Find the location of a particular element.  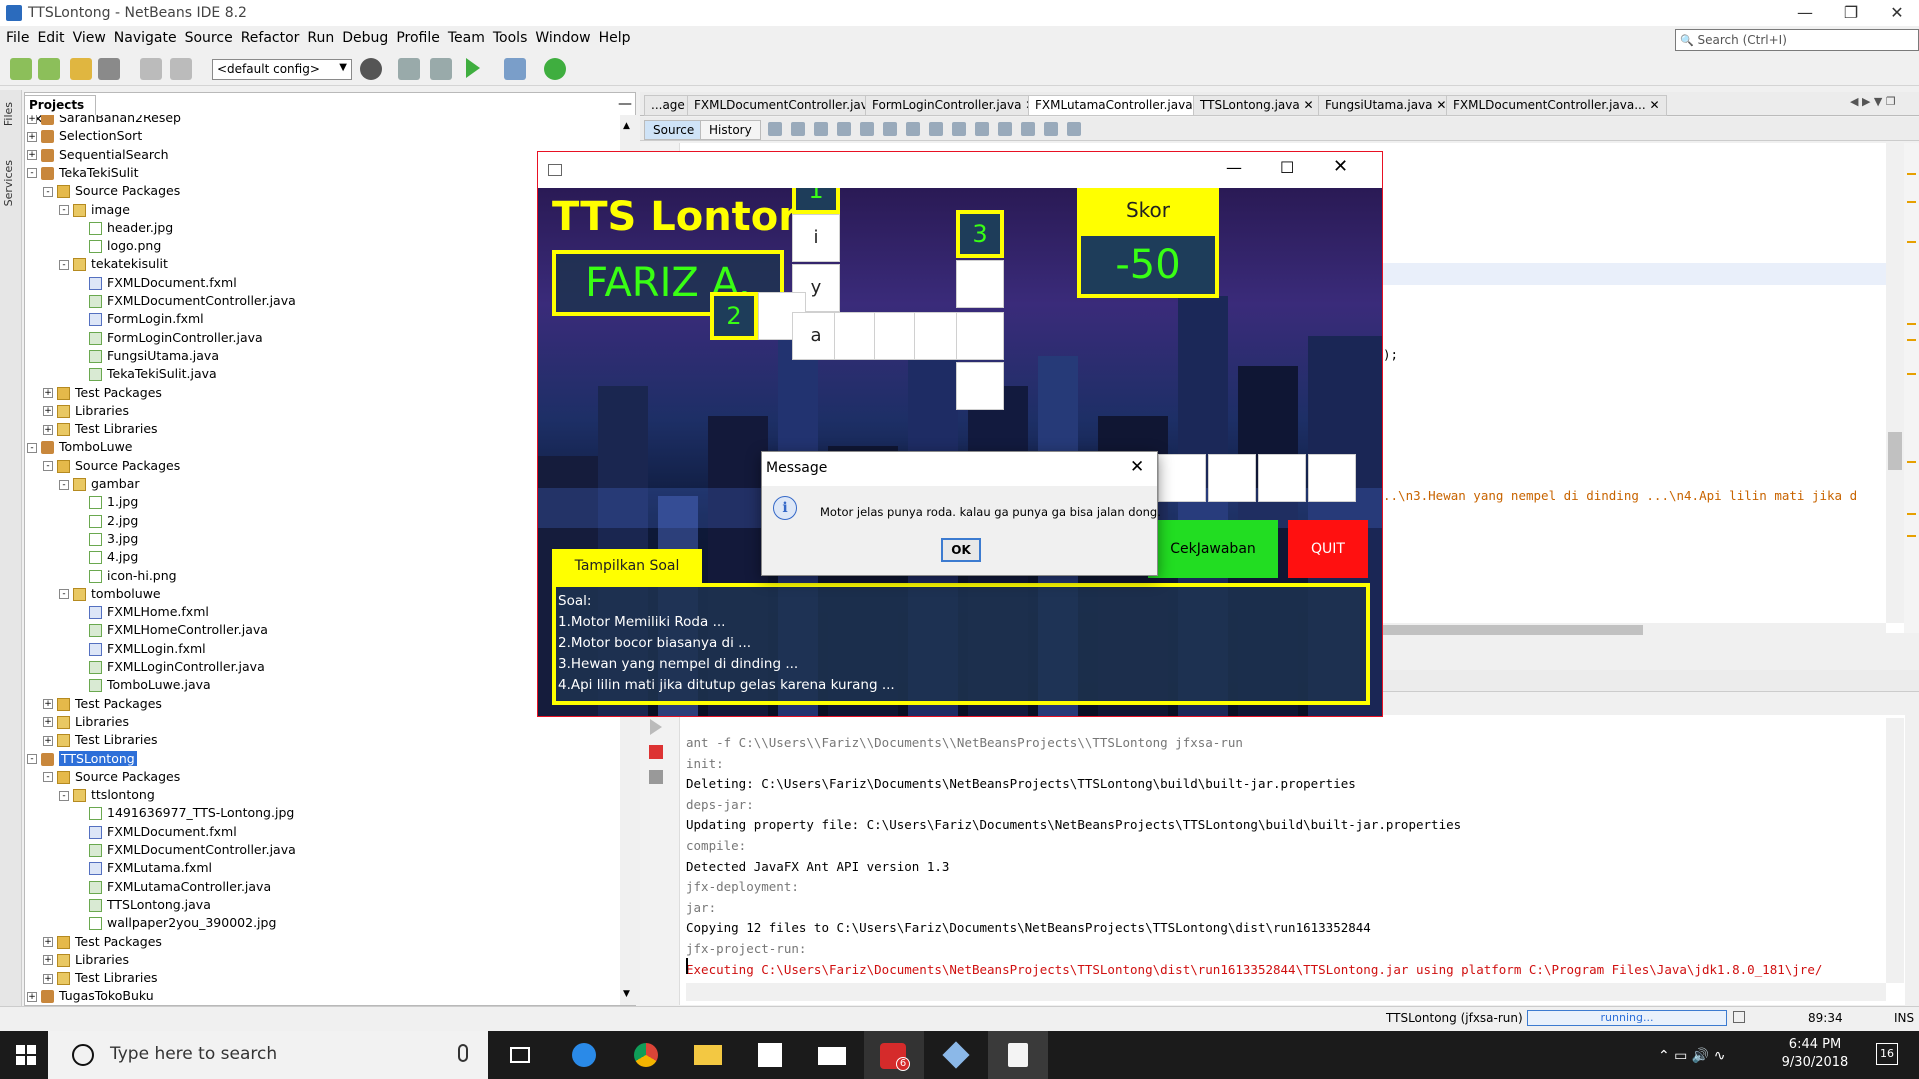

clock: 6:44 PM 9/30/2018 is located at coordinates (1815, 1054).